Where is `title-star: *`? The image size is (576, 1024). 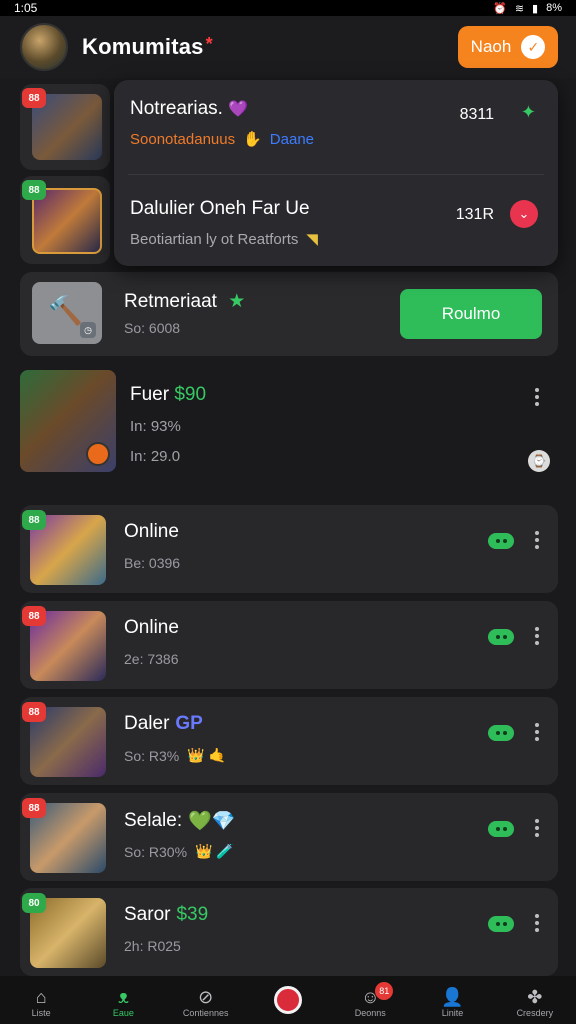
title-star: * is located at coordinates (209, 44).